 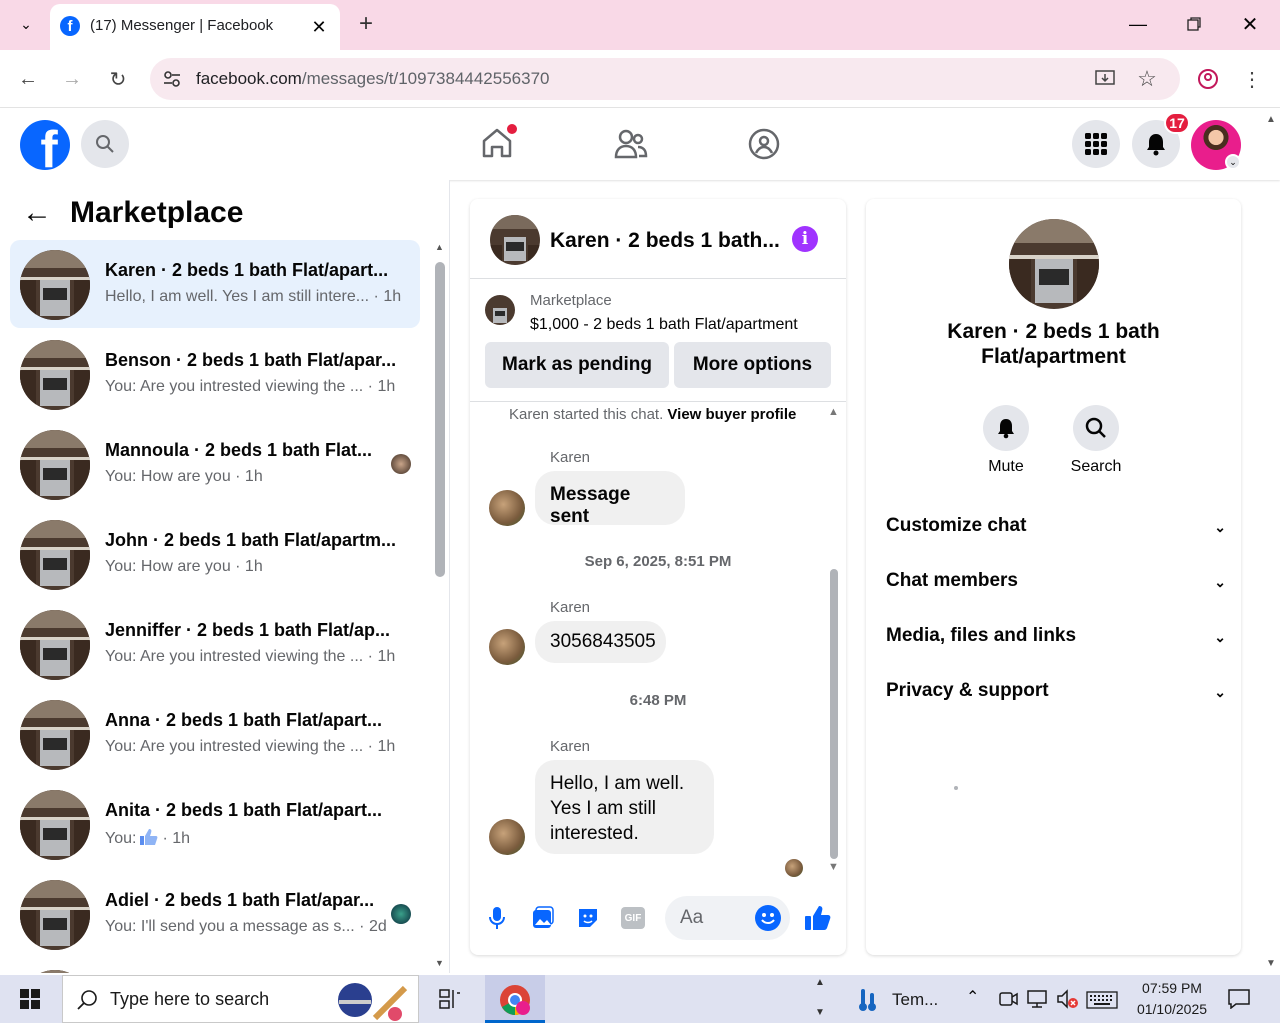 I want to click on site-settings-icon, so click(x=172, y=79).